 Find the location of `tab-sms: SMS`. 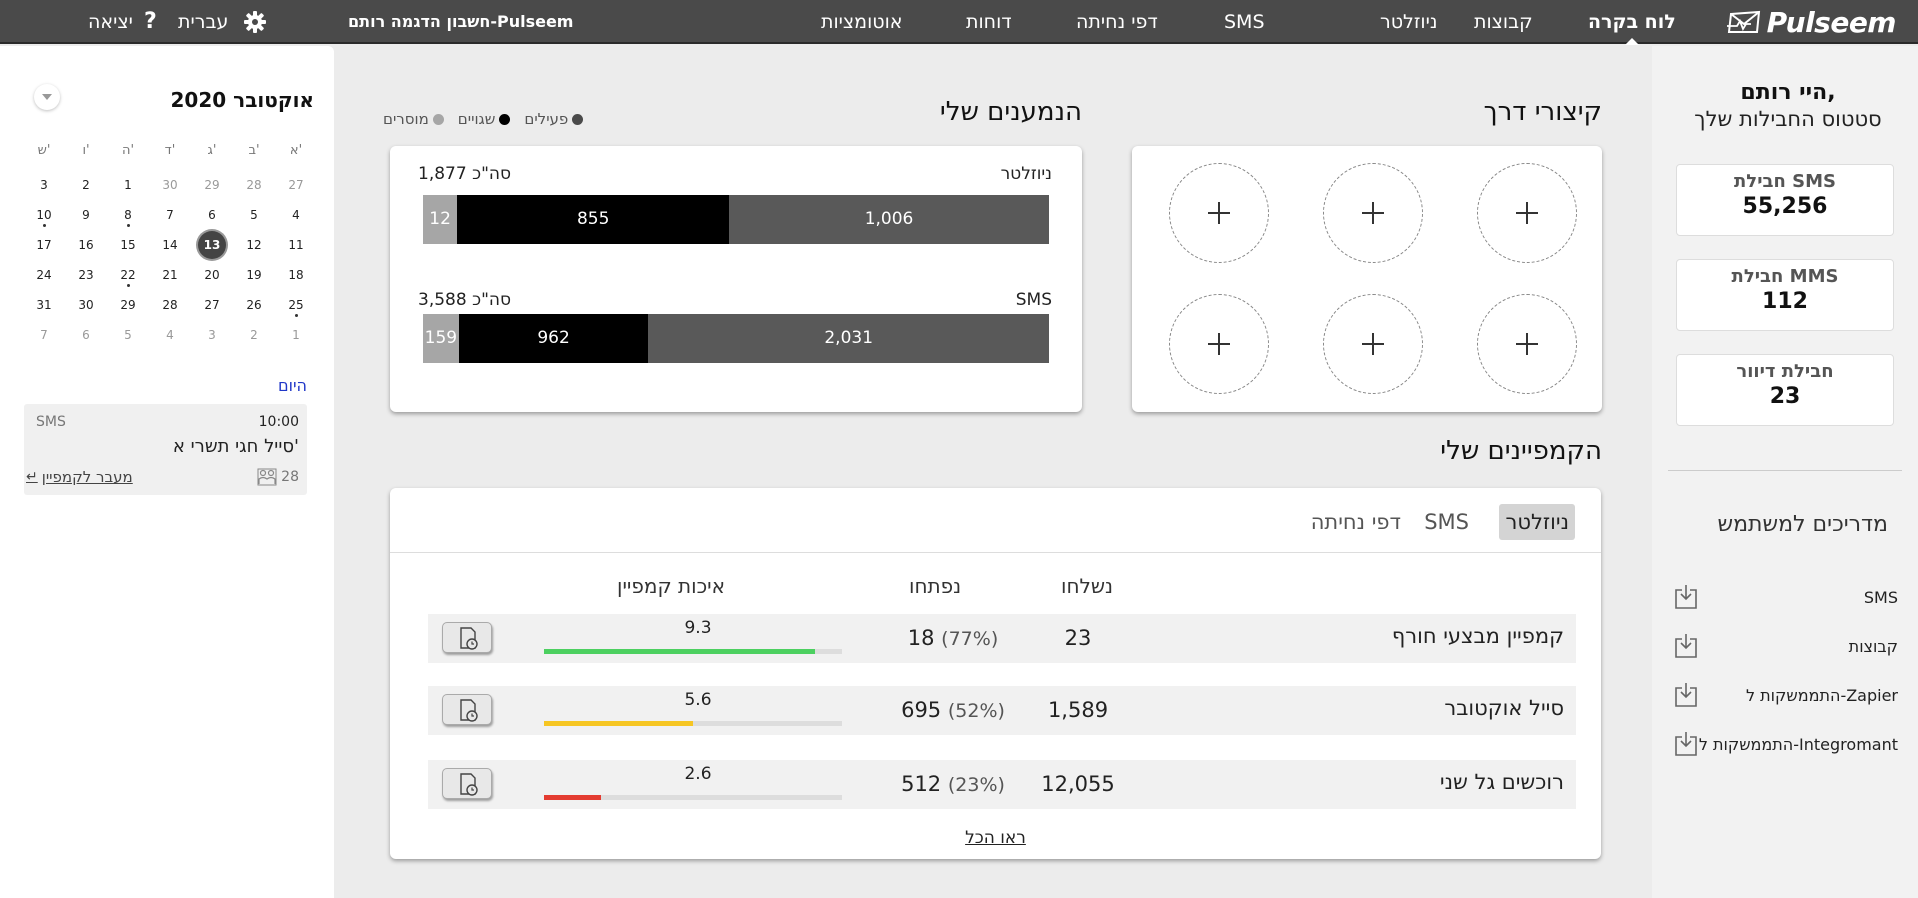

tab-sms: SMS is located at coordinates (1446, 522).